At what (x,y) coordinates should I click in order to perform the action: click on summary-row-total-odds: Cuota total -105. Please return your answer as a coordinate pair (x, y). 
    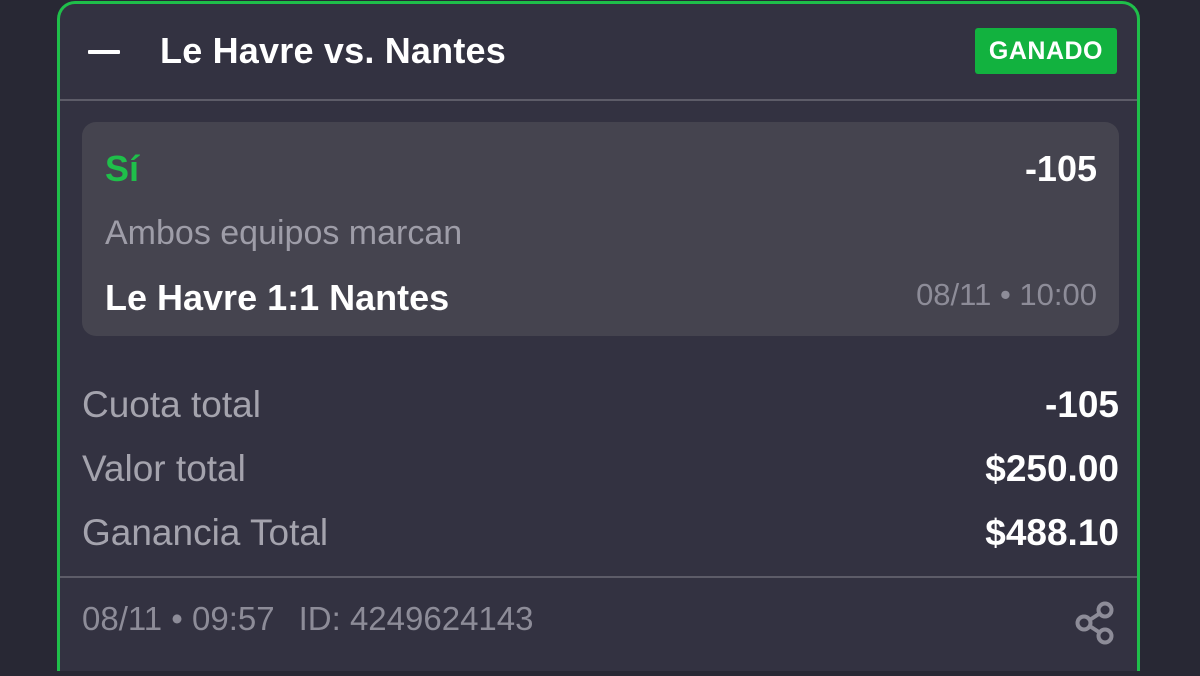
    Looking at the image, I should click on (600, 409).